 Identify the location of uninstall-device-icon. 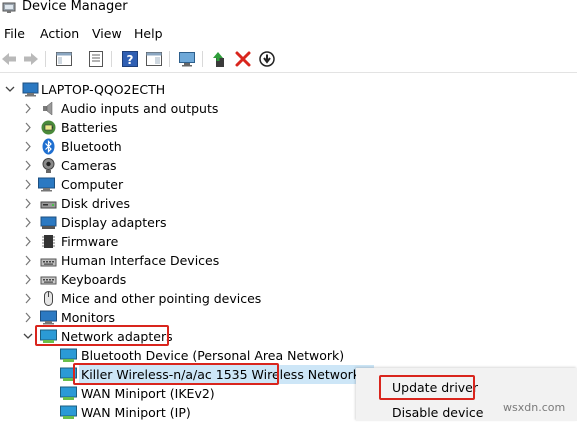
(243, 59).